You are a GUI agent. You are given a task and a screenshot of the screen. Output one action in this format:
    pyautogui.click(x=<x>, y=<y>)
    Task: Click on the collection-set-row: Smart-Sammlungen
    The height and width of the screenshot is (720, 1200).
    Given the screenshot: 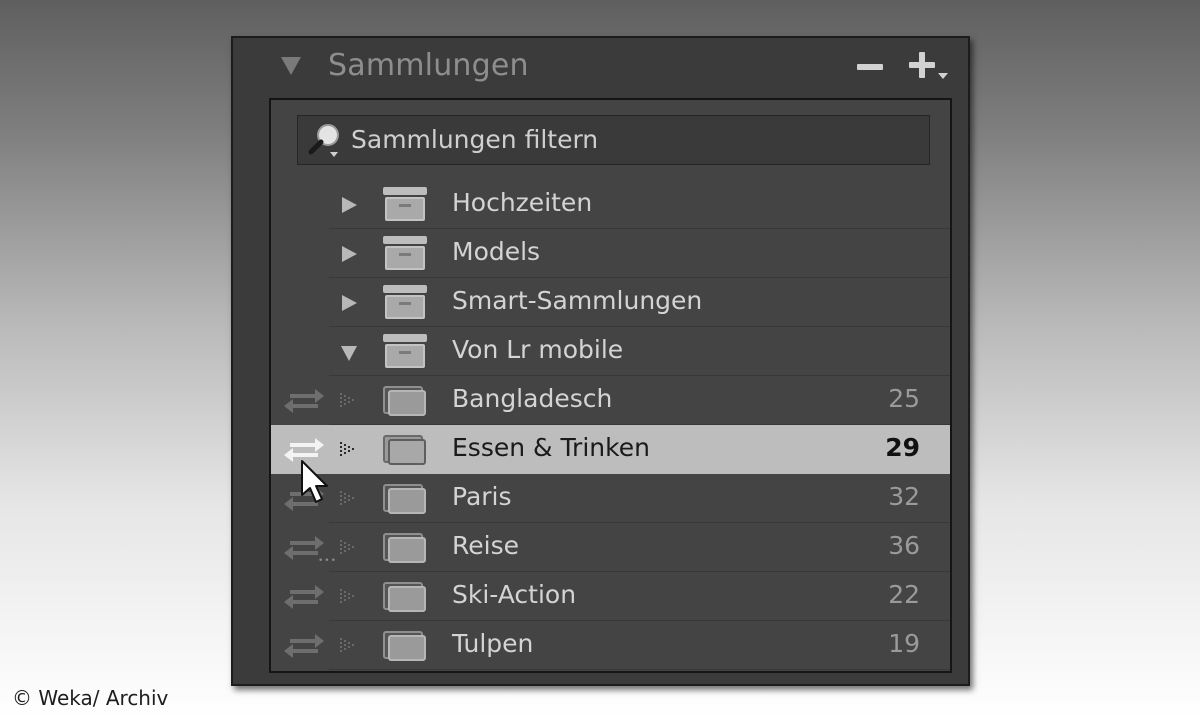 What is the action you would take?
    pyautogui.click(x=610, y=302)
    